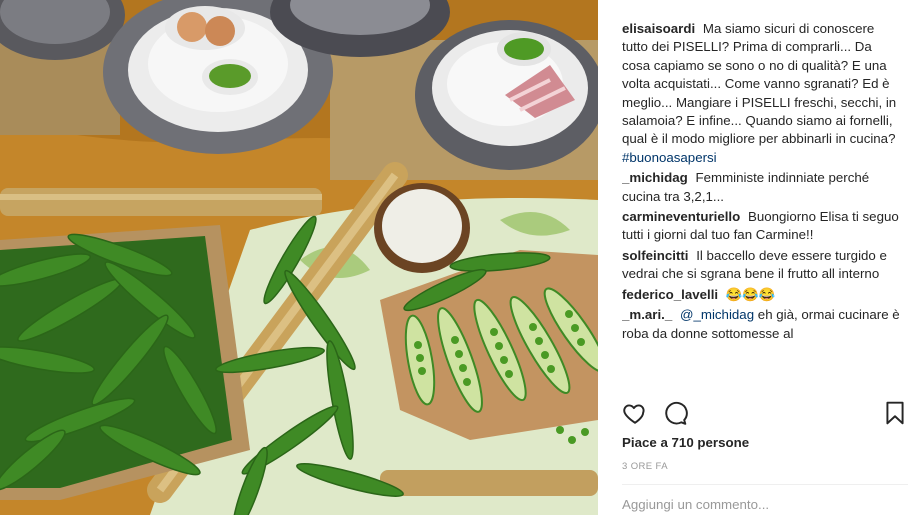 This screenshot has width=916, height=515. What do you see at coordinates (762, 504) in the screenshot?
I see `add-comment-input` at bounding box center [762, 504].